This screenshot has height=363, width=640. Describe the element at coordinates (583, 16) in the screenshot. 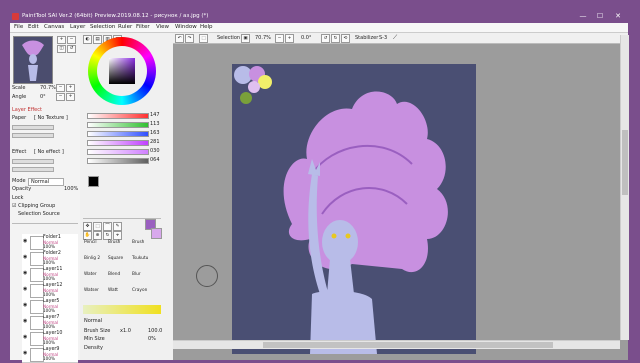

I see `minimize-button: —` at that location.